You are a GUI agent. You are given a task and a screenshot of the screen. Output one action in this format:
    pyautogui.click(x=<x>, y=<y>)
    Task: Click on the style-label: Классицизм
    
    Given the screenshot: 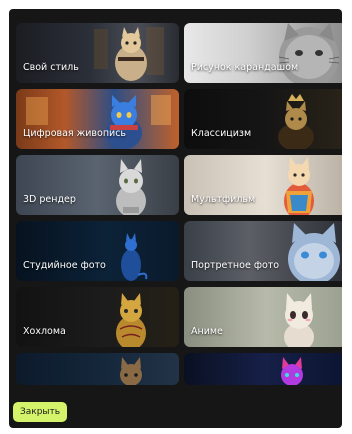 What is the action you would take?
    pyautogui.click(x=221, y=133)
    